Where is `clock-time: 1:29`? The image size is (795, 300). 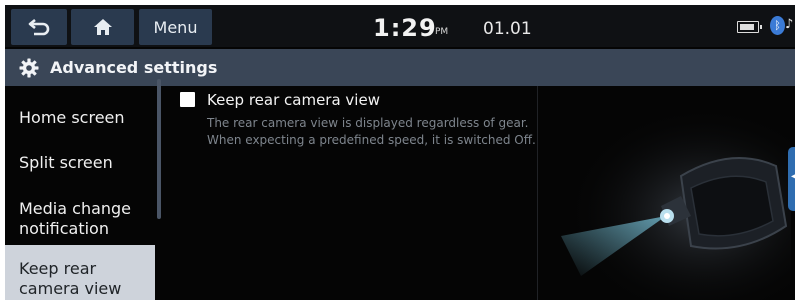
clock-time: 1:29 is located at coordinates (405, 28).